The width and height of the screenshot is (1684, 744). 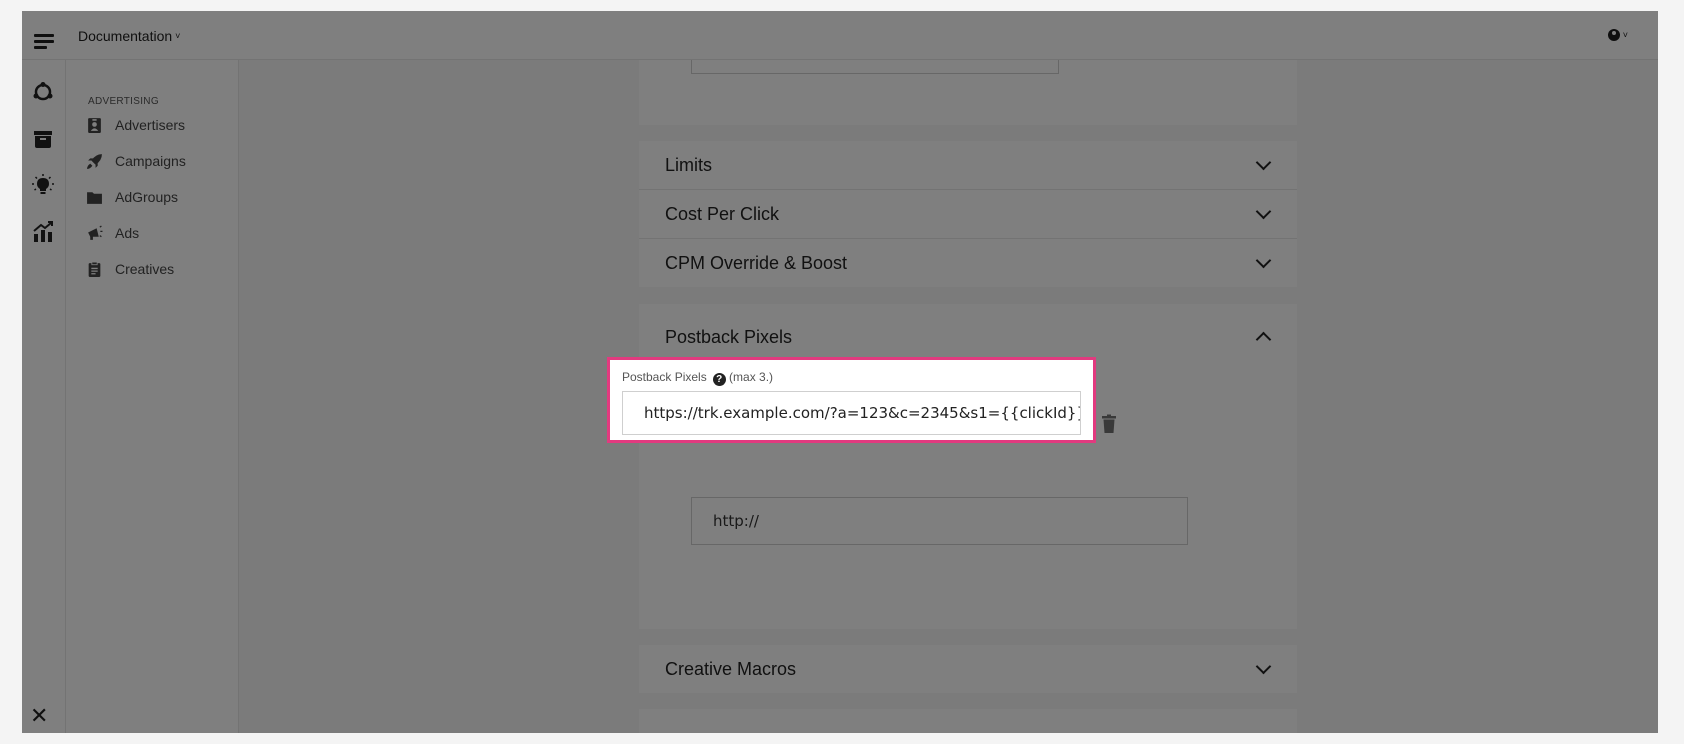 What do you see at coordinates (664, 377) in the screenshot?
I see `field-label-text: Postback Pixels` at bounding box center [664, 377].